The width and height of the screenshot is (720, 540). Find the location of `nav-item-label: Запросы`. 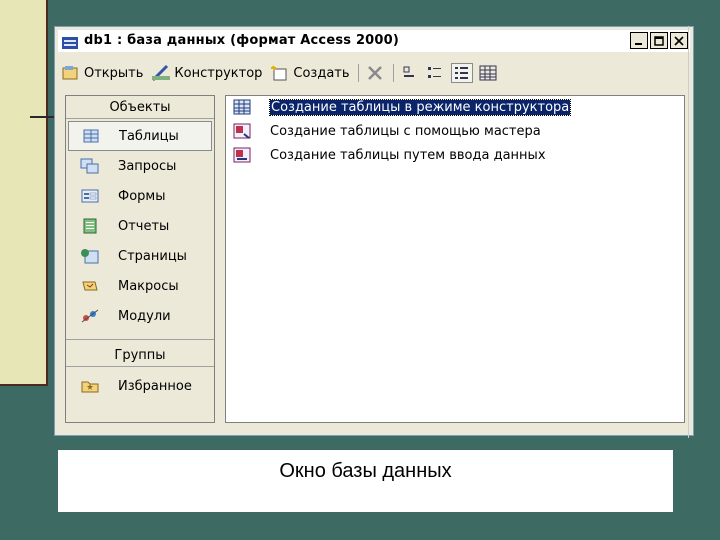

nav-item-label: Запросы is located at coordinates (147, 166).